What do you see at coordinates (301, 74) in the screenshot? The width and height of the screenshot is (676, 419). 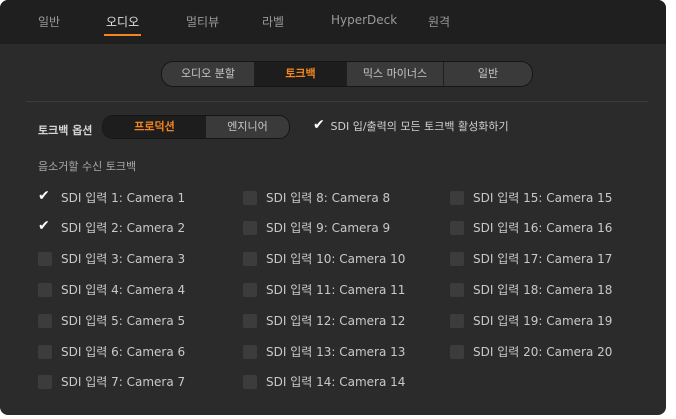 I see `subtab-talkback: 토크백` at bounding box center [301, 74].